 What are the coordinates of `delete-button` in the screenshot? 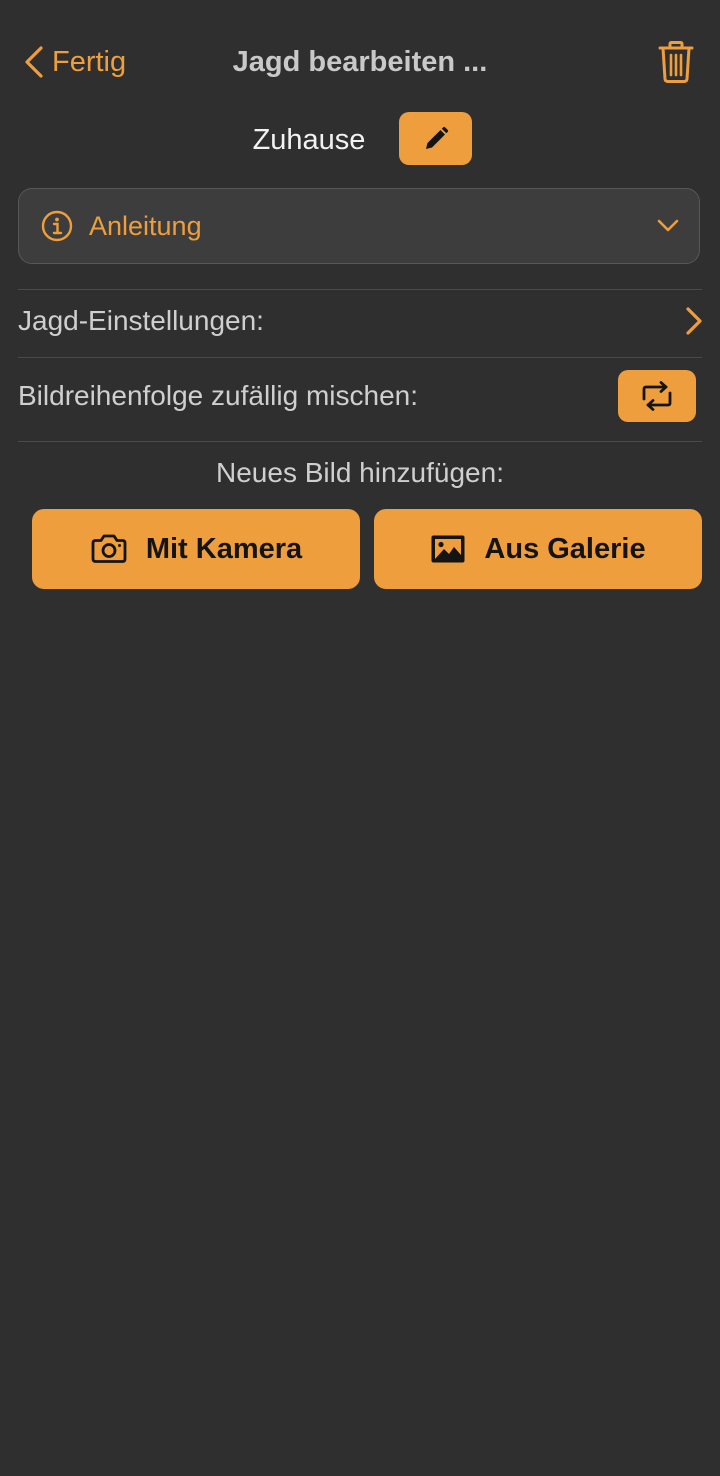 It's located at (676, 62).